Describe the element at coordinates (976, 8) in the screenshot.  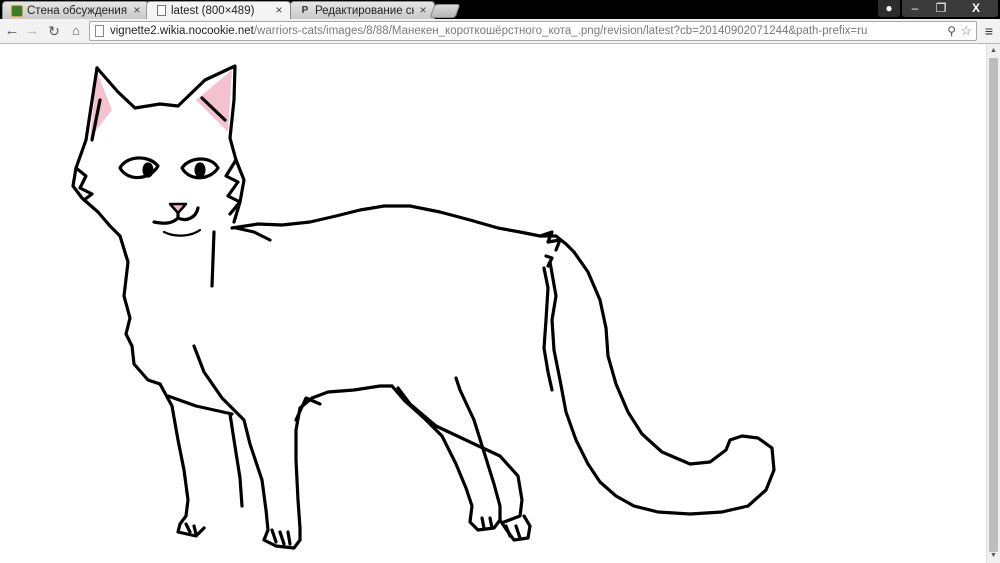
I see `close-window-button: X` at that location.